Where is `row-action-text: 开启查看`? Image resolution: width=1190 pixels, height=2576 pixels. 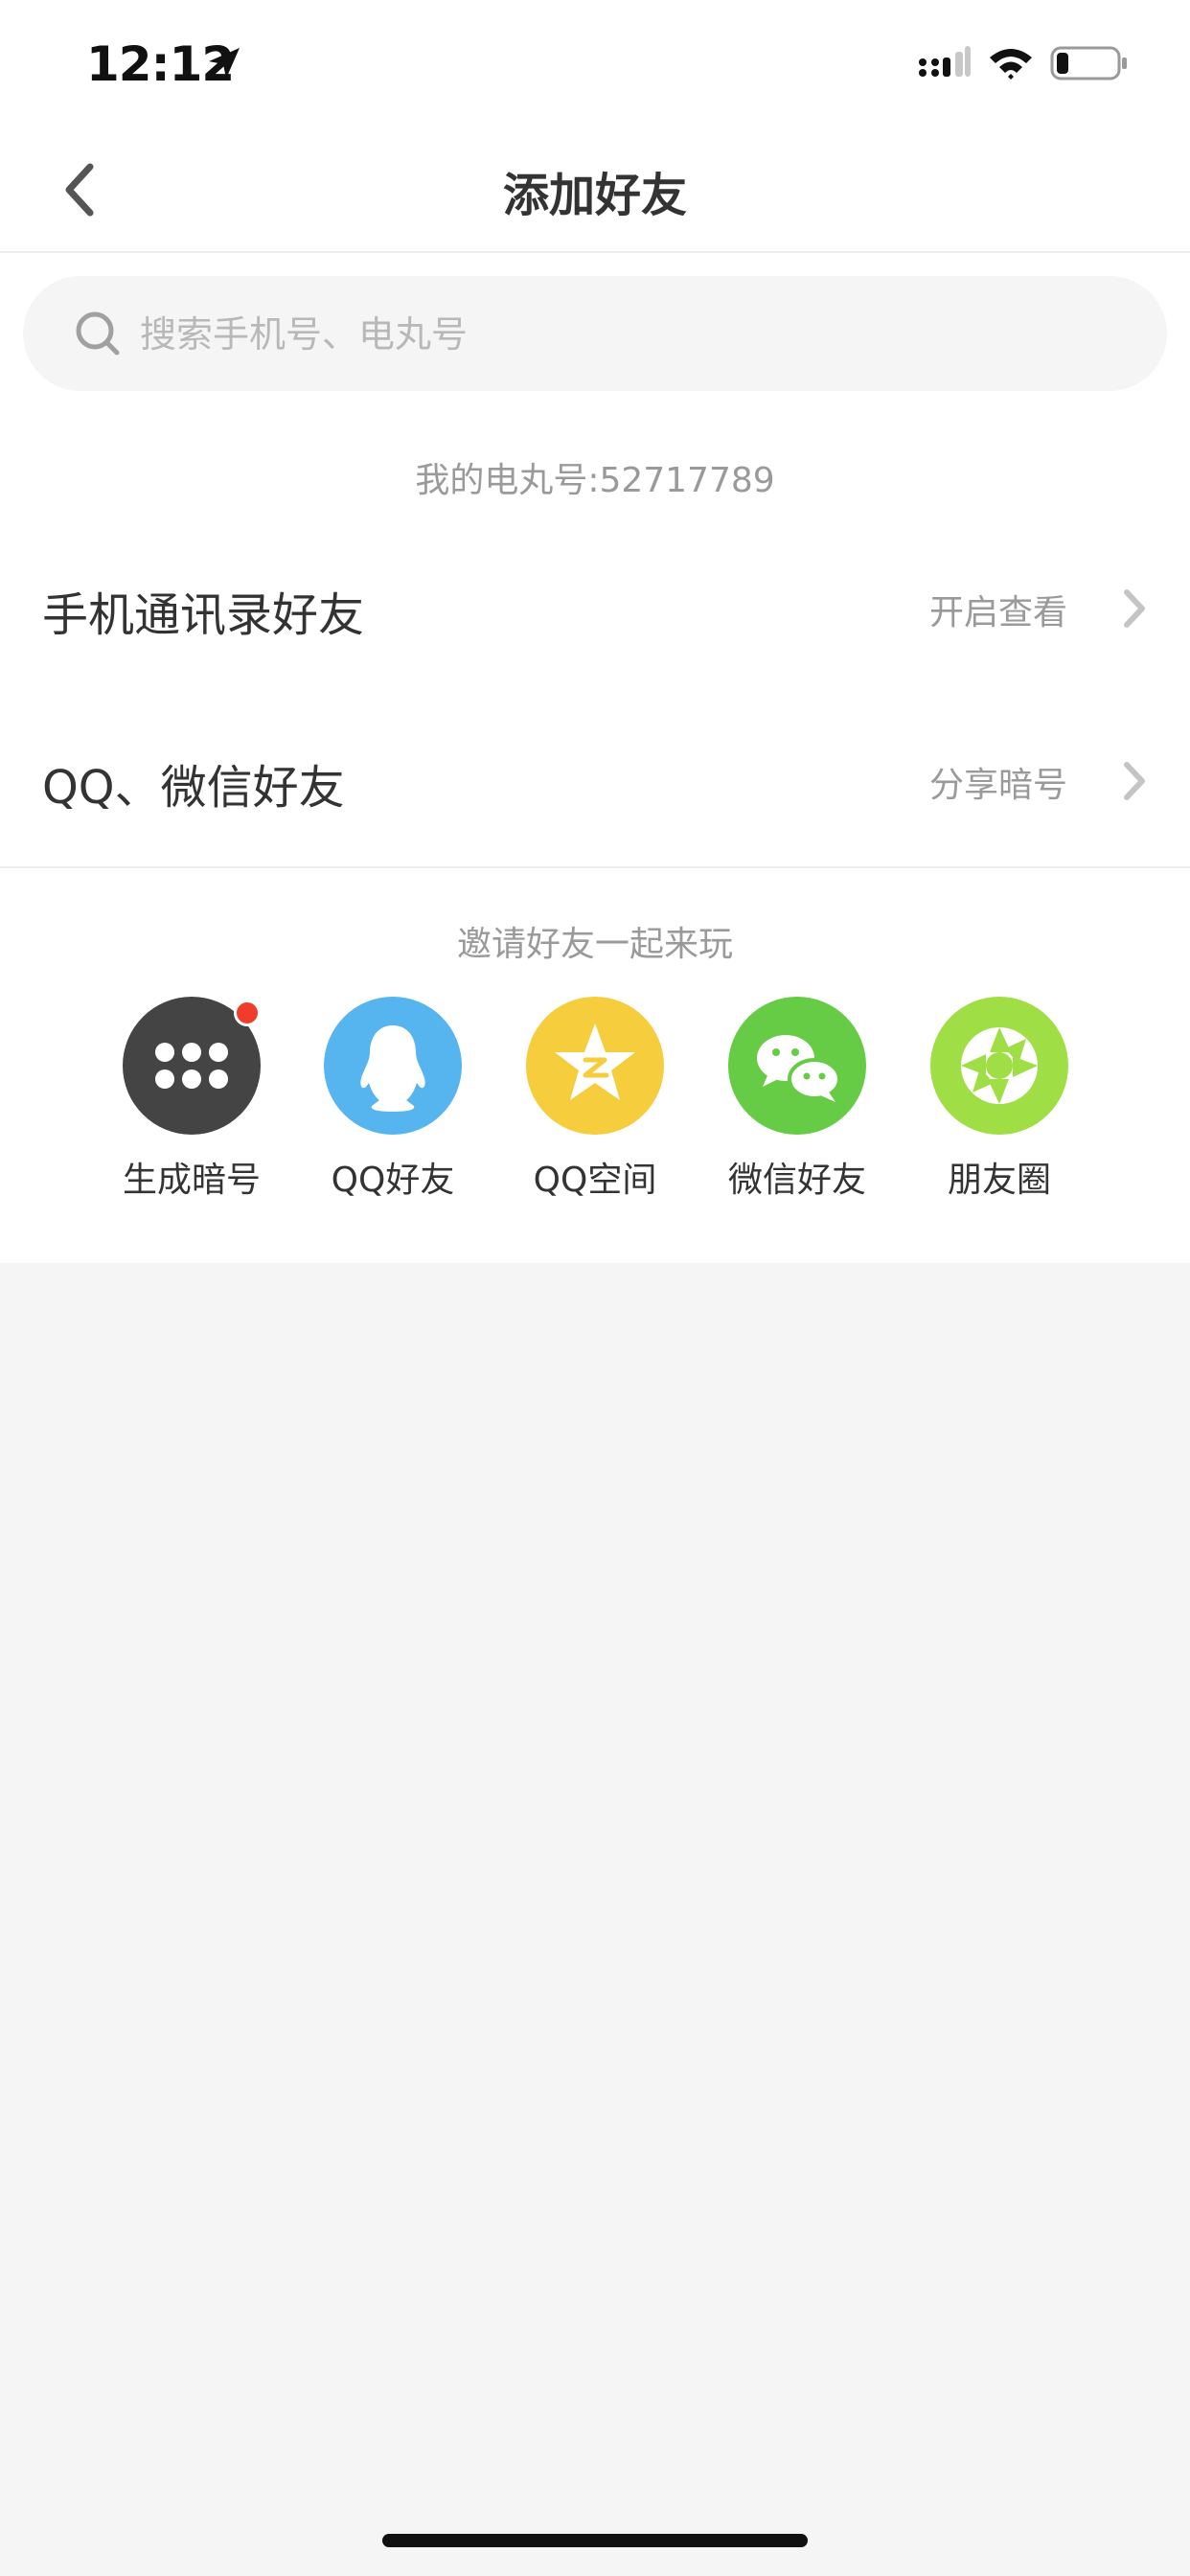 row-action-text: 开启查看 is located at coordinates (998, 612).